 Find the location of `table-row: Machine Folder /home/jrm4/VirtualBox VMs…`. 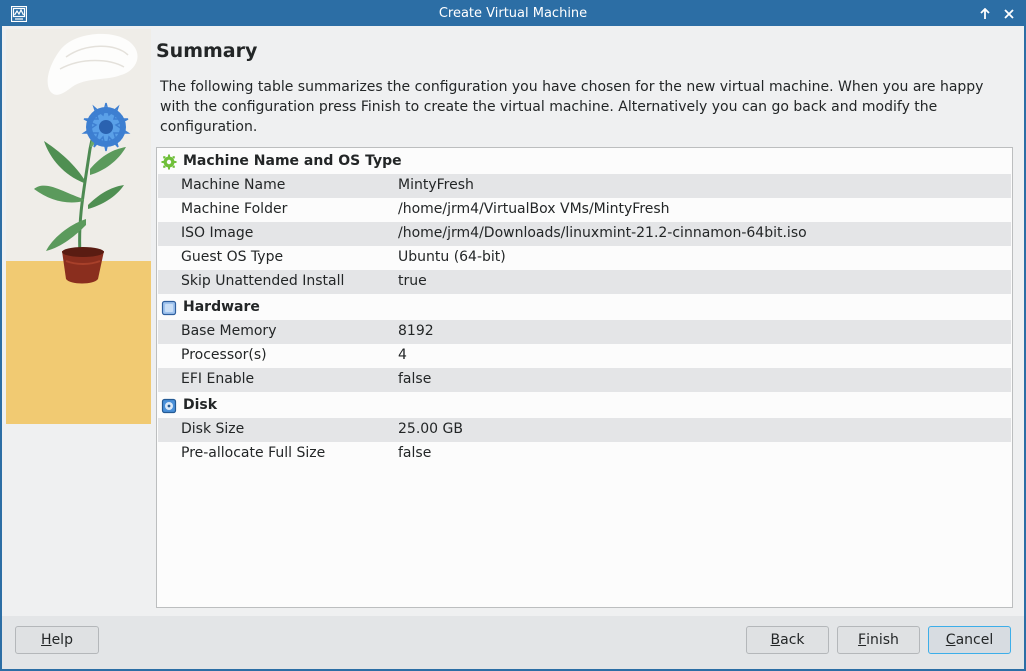

table-row: Machine Folder /home/jrm4/VirtualBox VMs… is located at coordinates (584, 210).